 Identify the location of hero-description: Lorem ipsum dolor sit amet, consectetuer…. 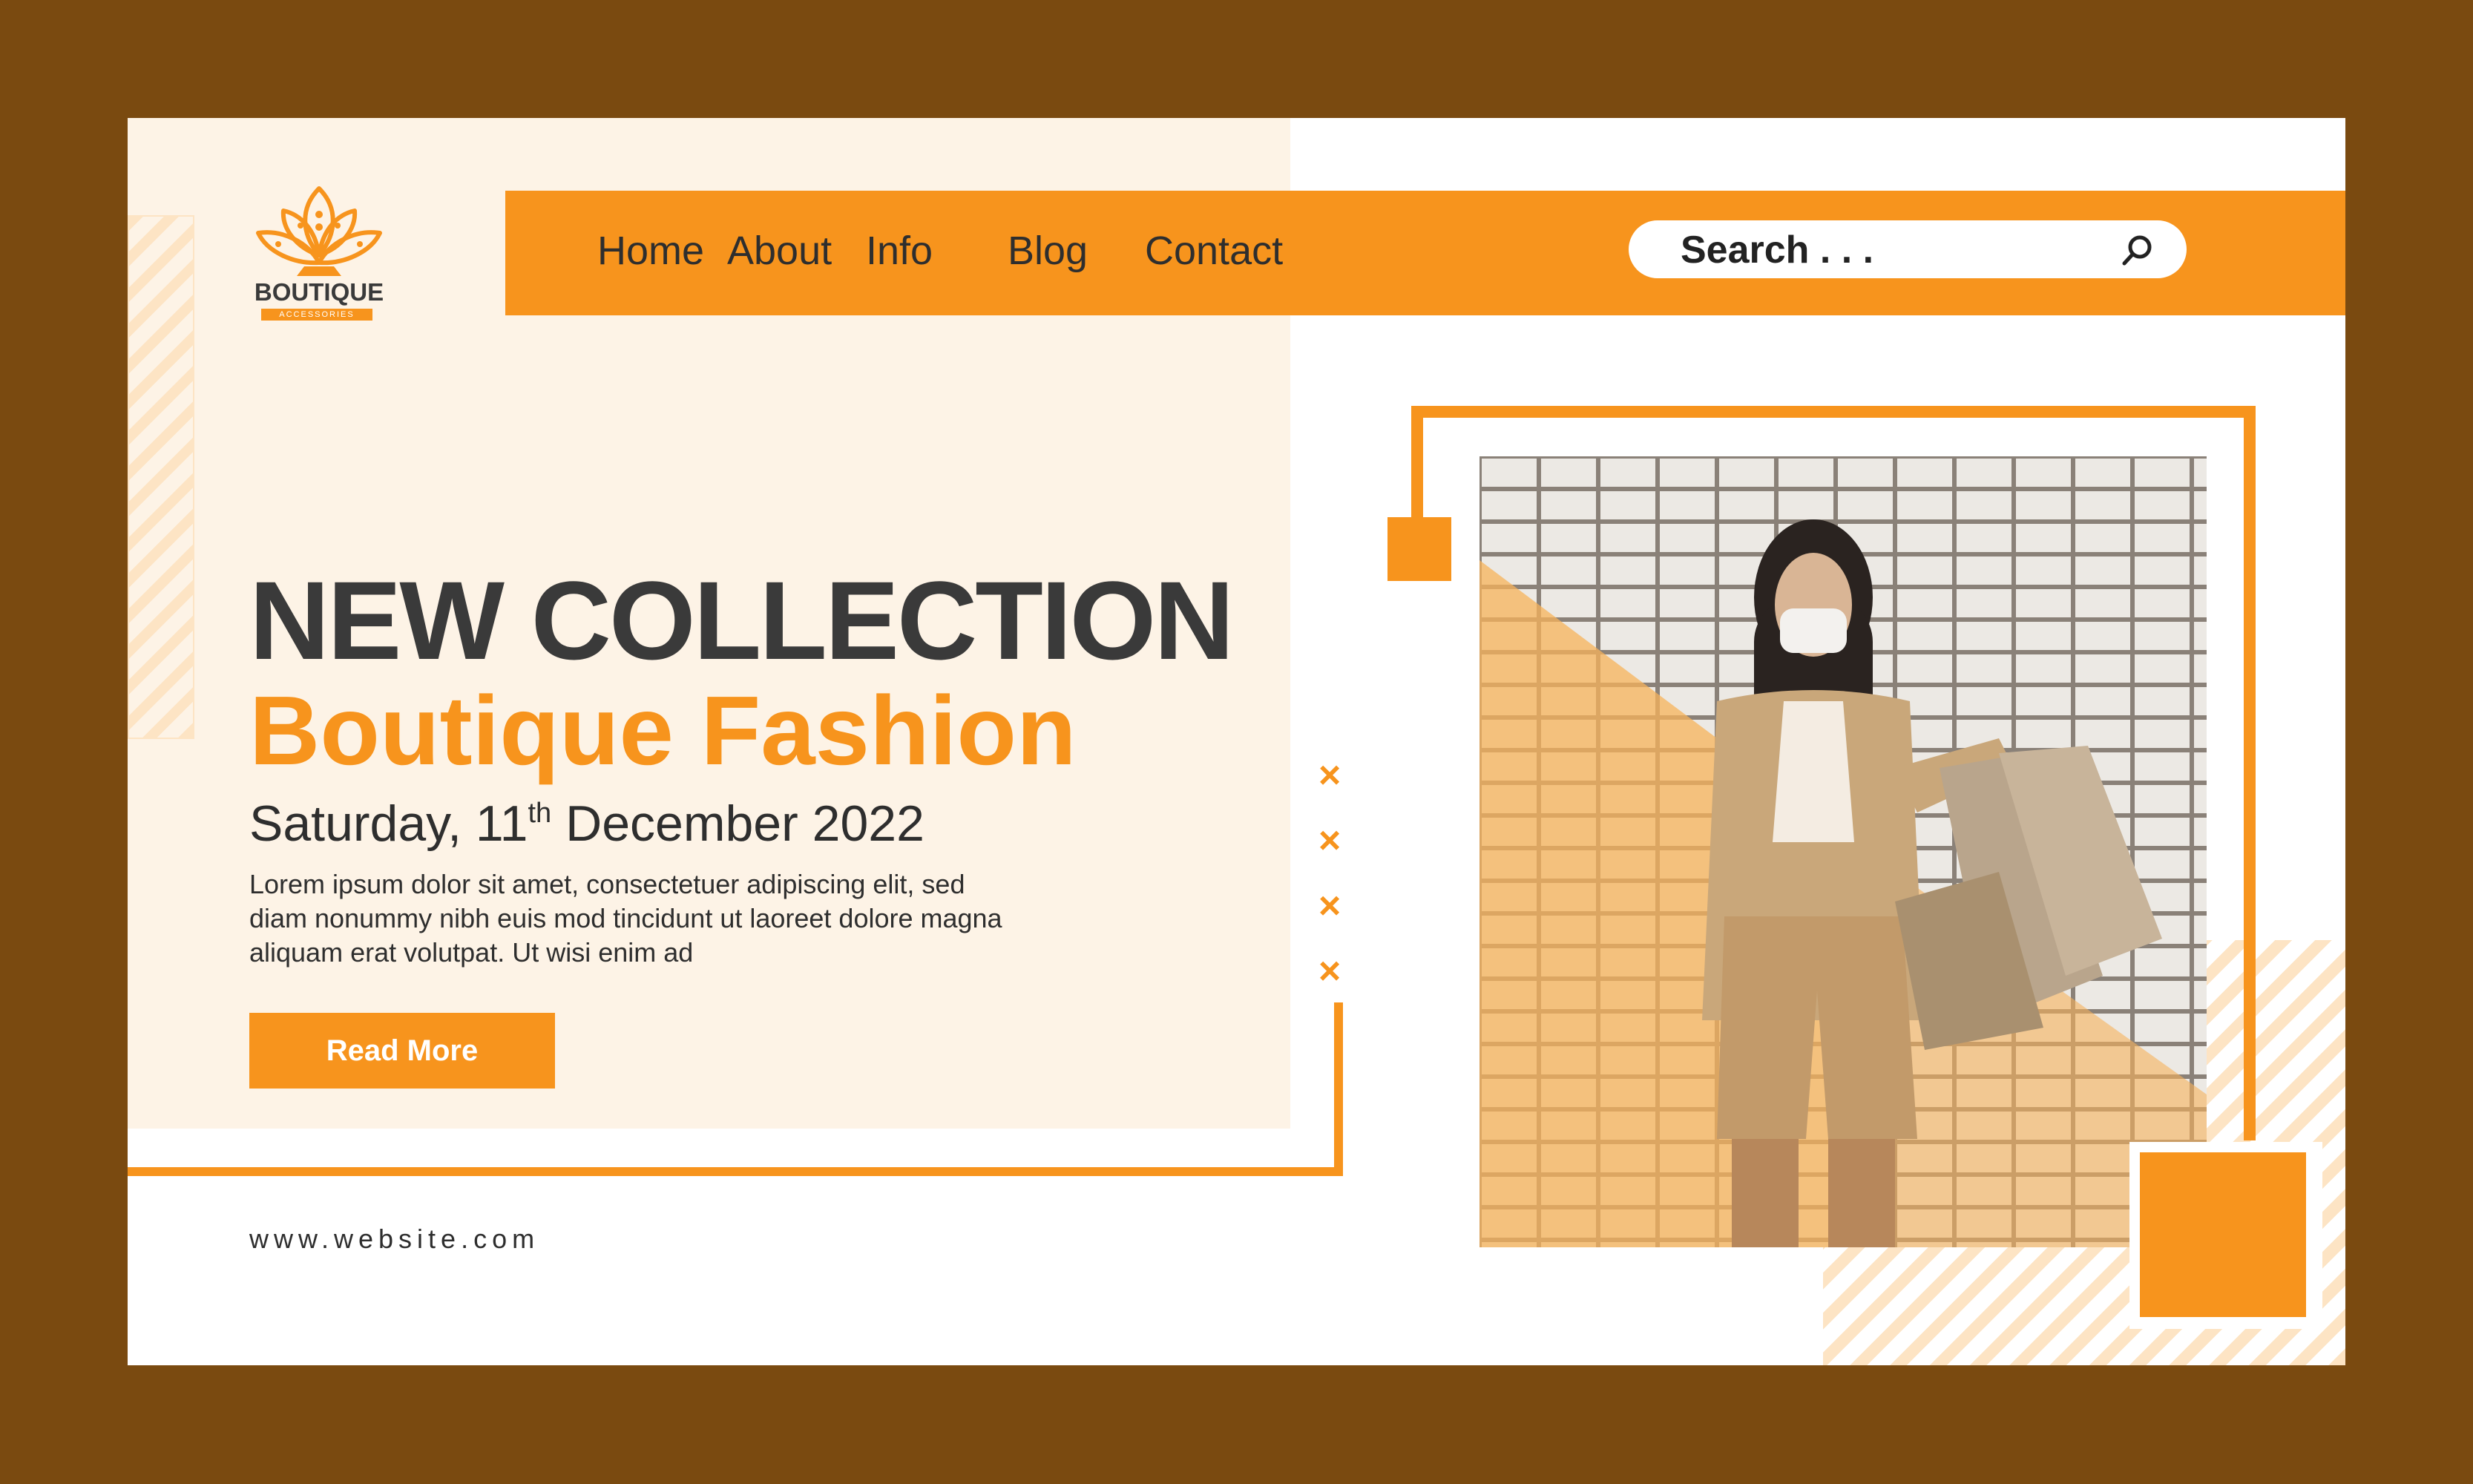
(625, 918).